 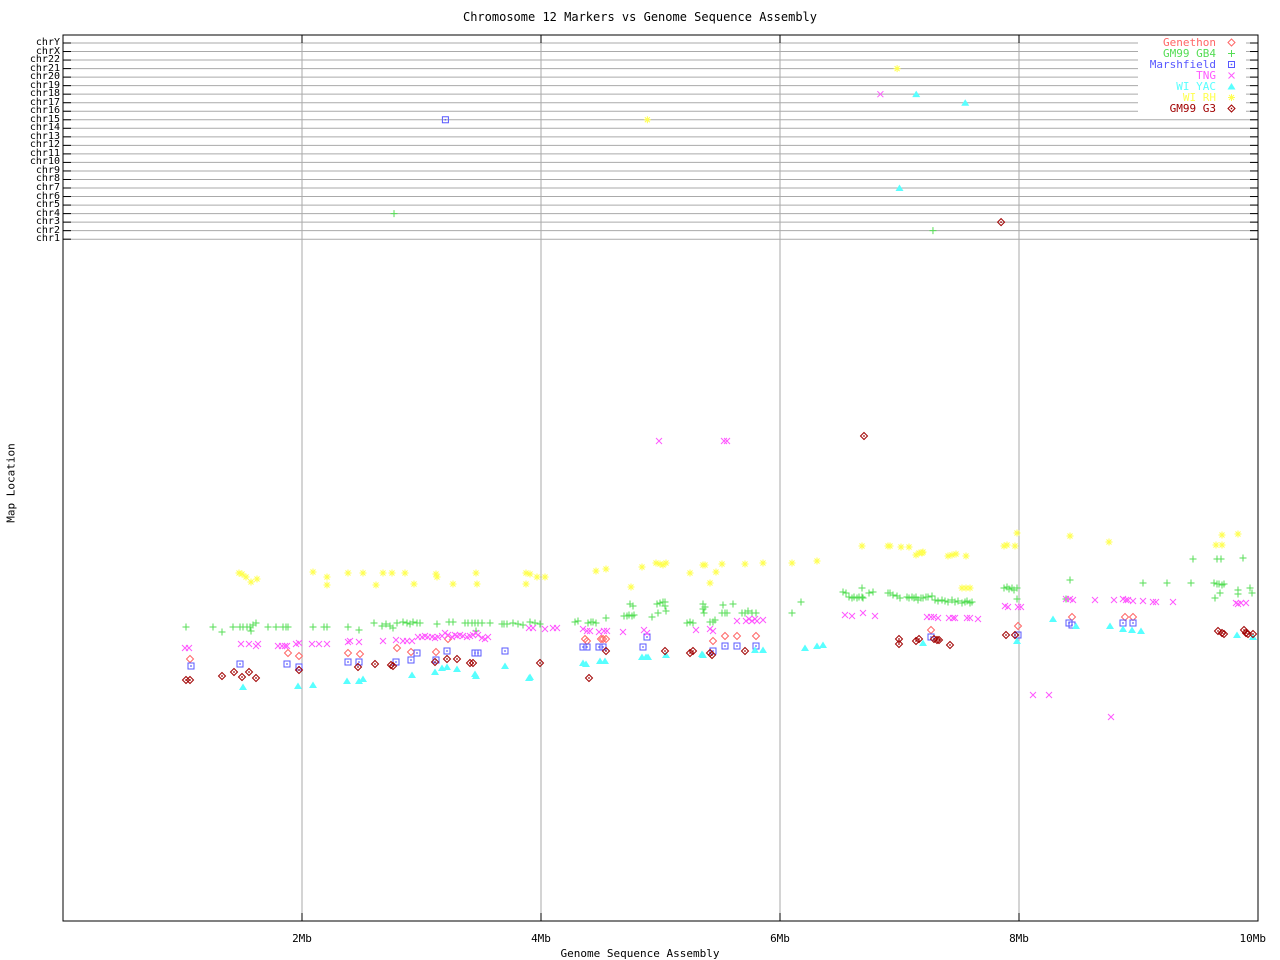 What do you see at coordinates (1019, 938) in the screenshot?
I see `x-tick-label: 8Mb` at bounding box center [1019, 938].